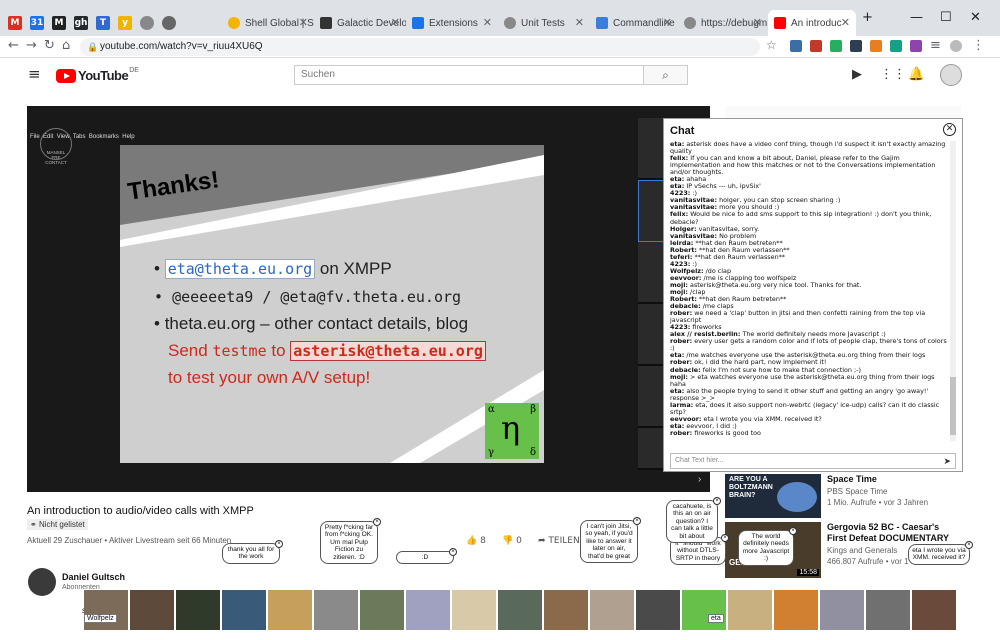 This screenshot has height=640, width=1000. I want to click on like-button: 👍 8, so click(476, 541).